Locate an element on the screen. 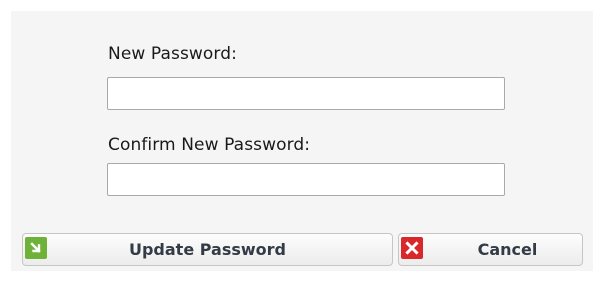 The height and width of the screenshot is (284, 593). arrow-down-right-glyph is located at coordinates (35, 247).